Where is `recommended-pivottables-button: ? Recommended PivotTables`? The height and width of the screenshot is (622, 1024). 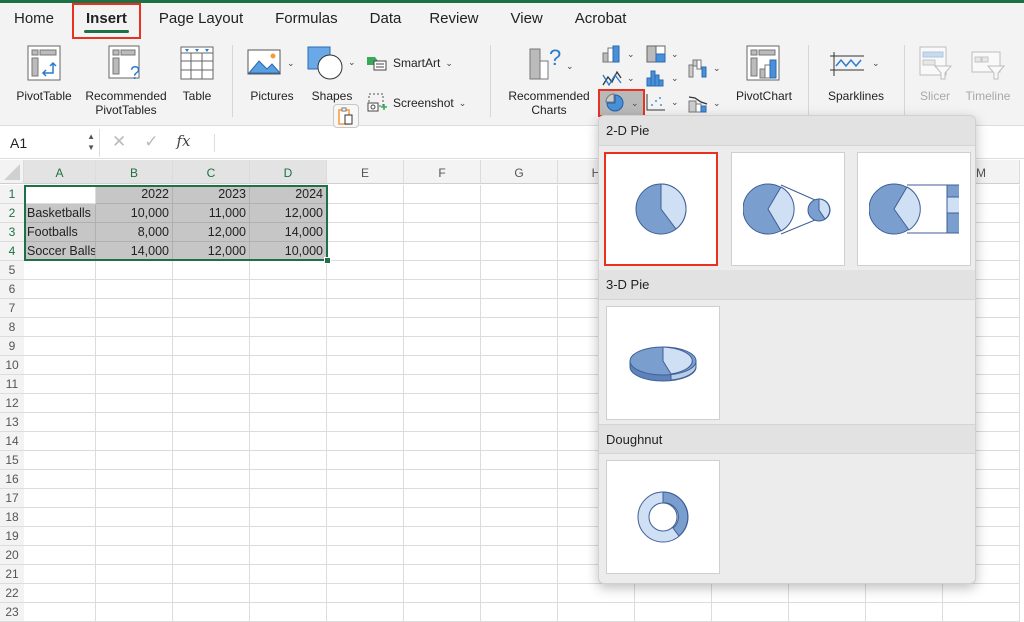 recommended-pivottables-button: ? Recommended PivotTables is located at coordinates (126, 80).